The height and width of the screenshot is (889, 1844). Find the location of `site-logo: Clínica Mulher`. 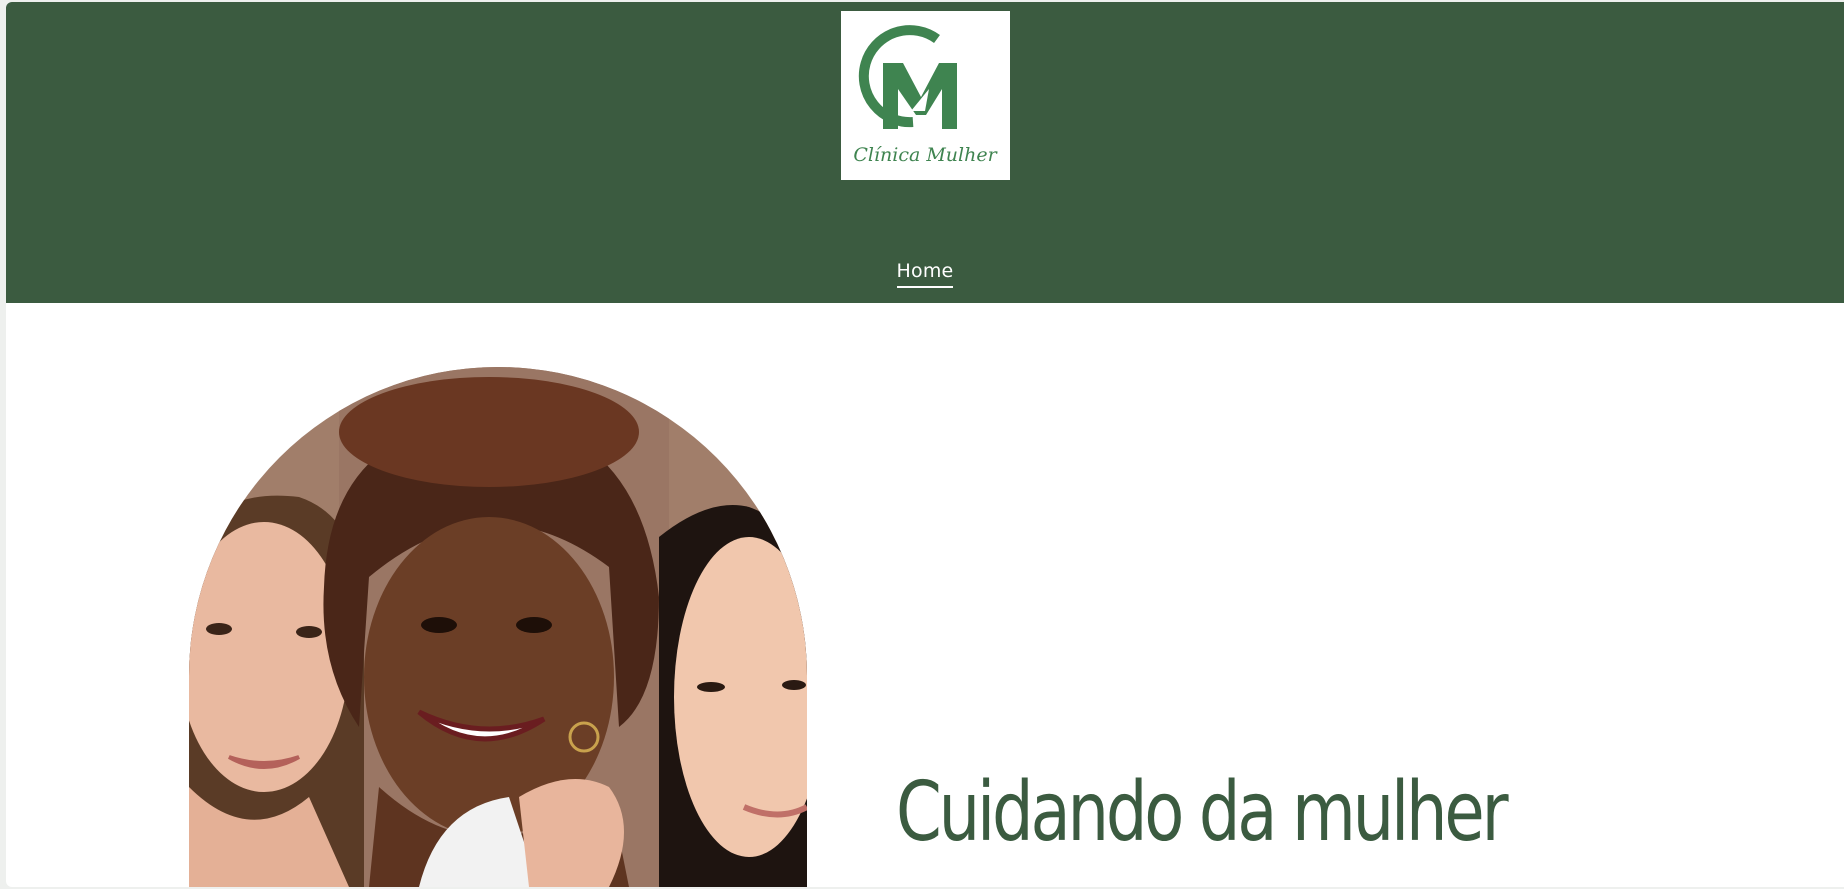

site-logo: Clínica Mulher is located at coordinates (925, 95).